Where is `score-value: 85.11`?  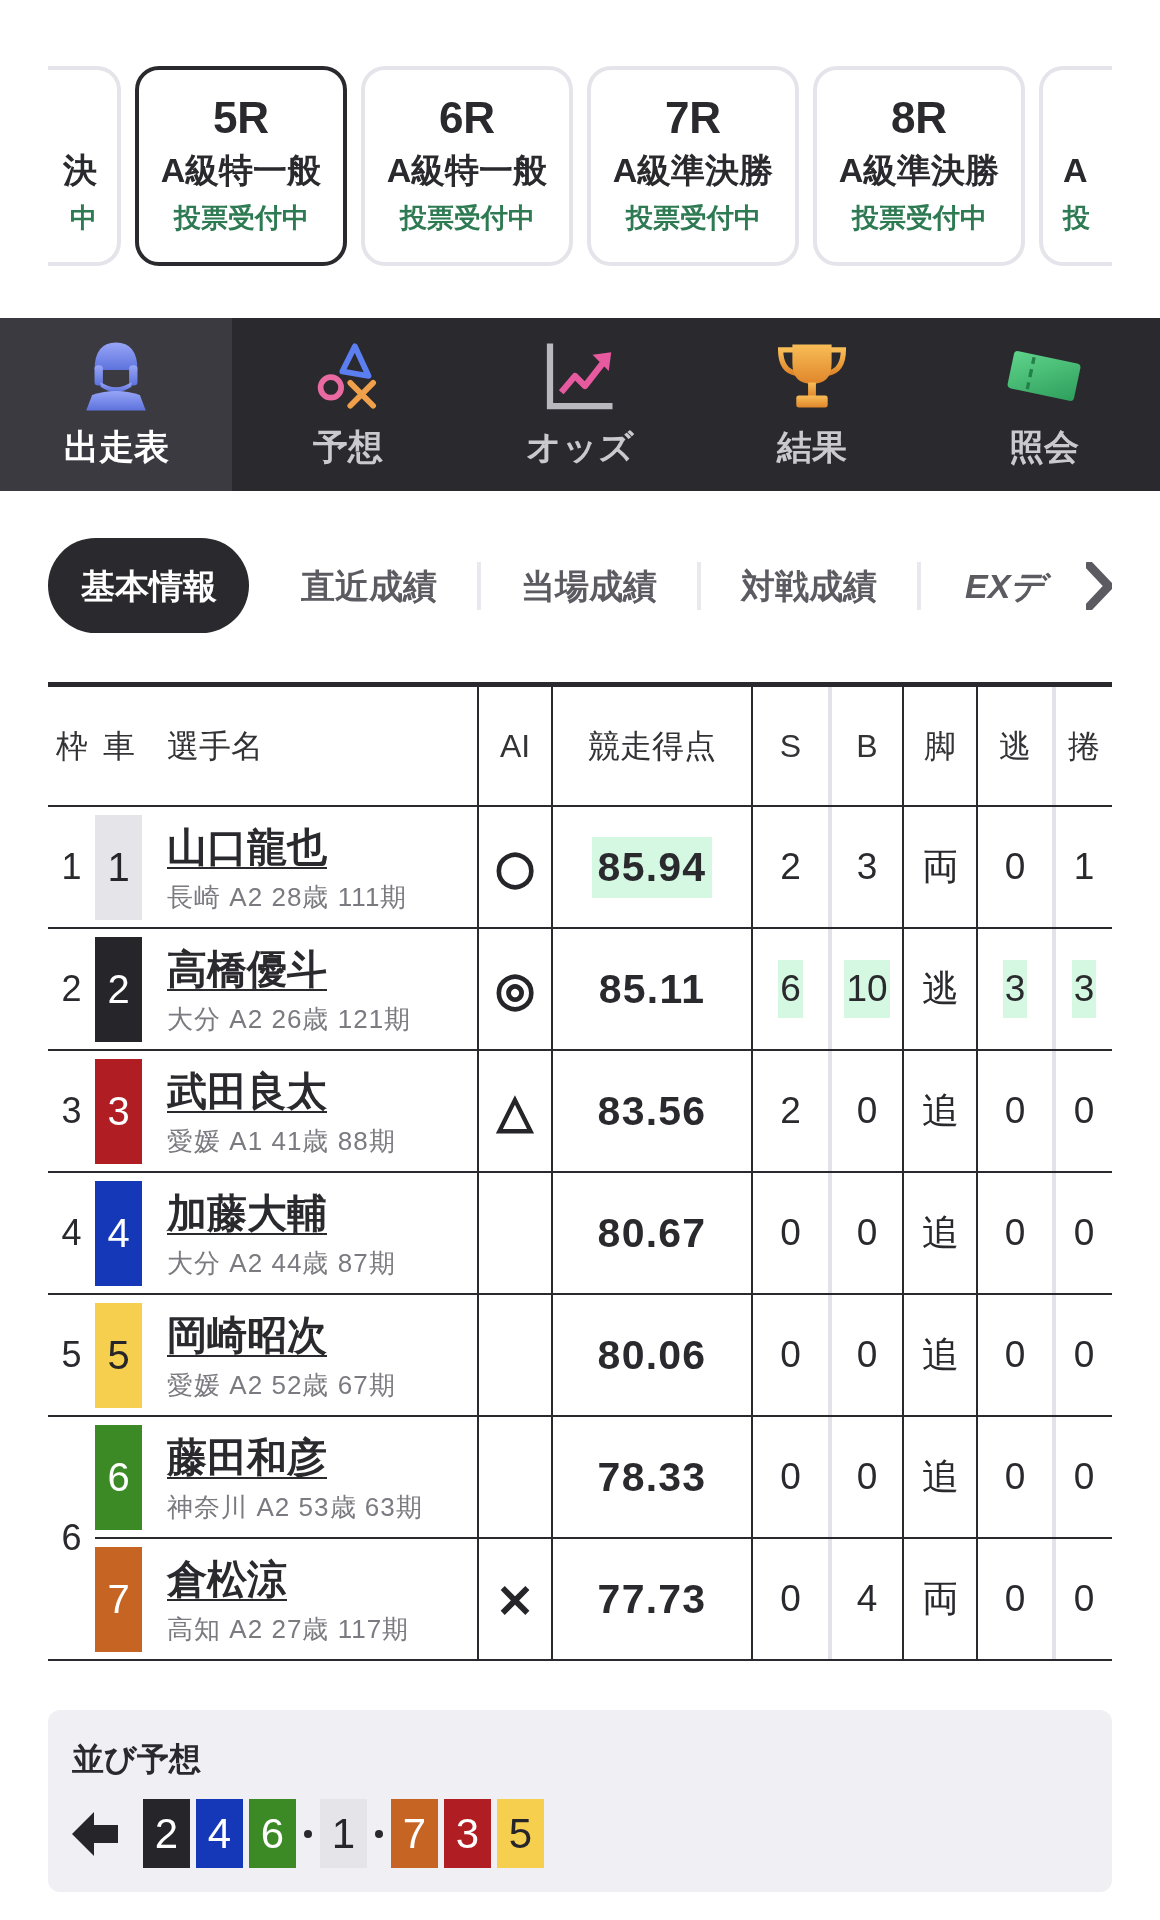 score-value: 85.11 is located at coordinates (652, 989).